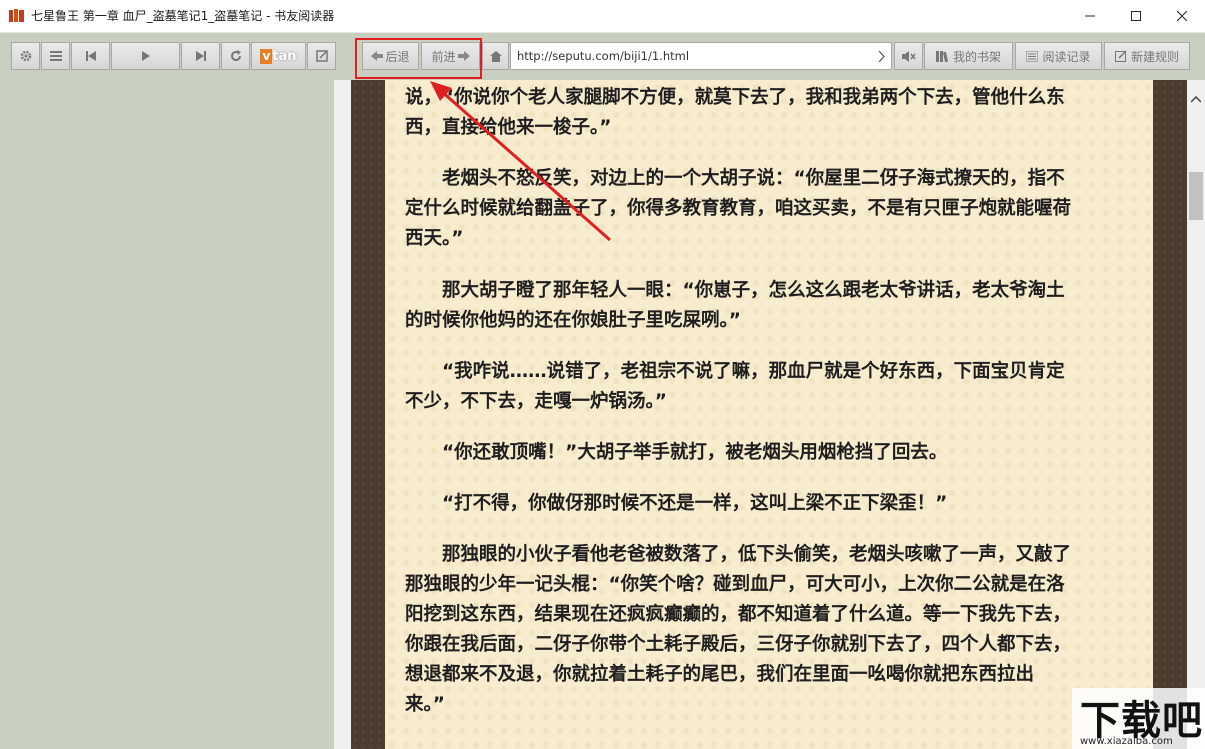  What do you see at coordinates (1196, 196) in the screenshot?
I see `scrollbar-thumb` at bounding box center [1196, 196].